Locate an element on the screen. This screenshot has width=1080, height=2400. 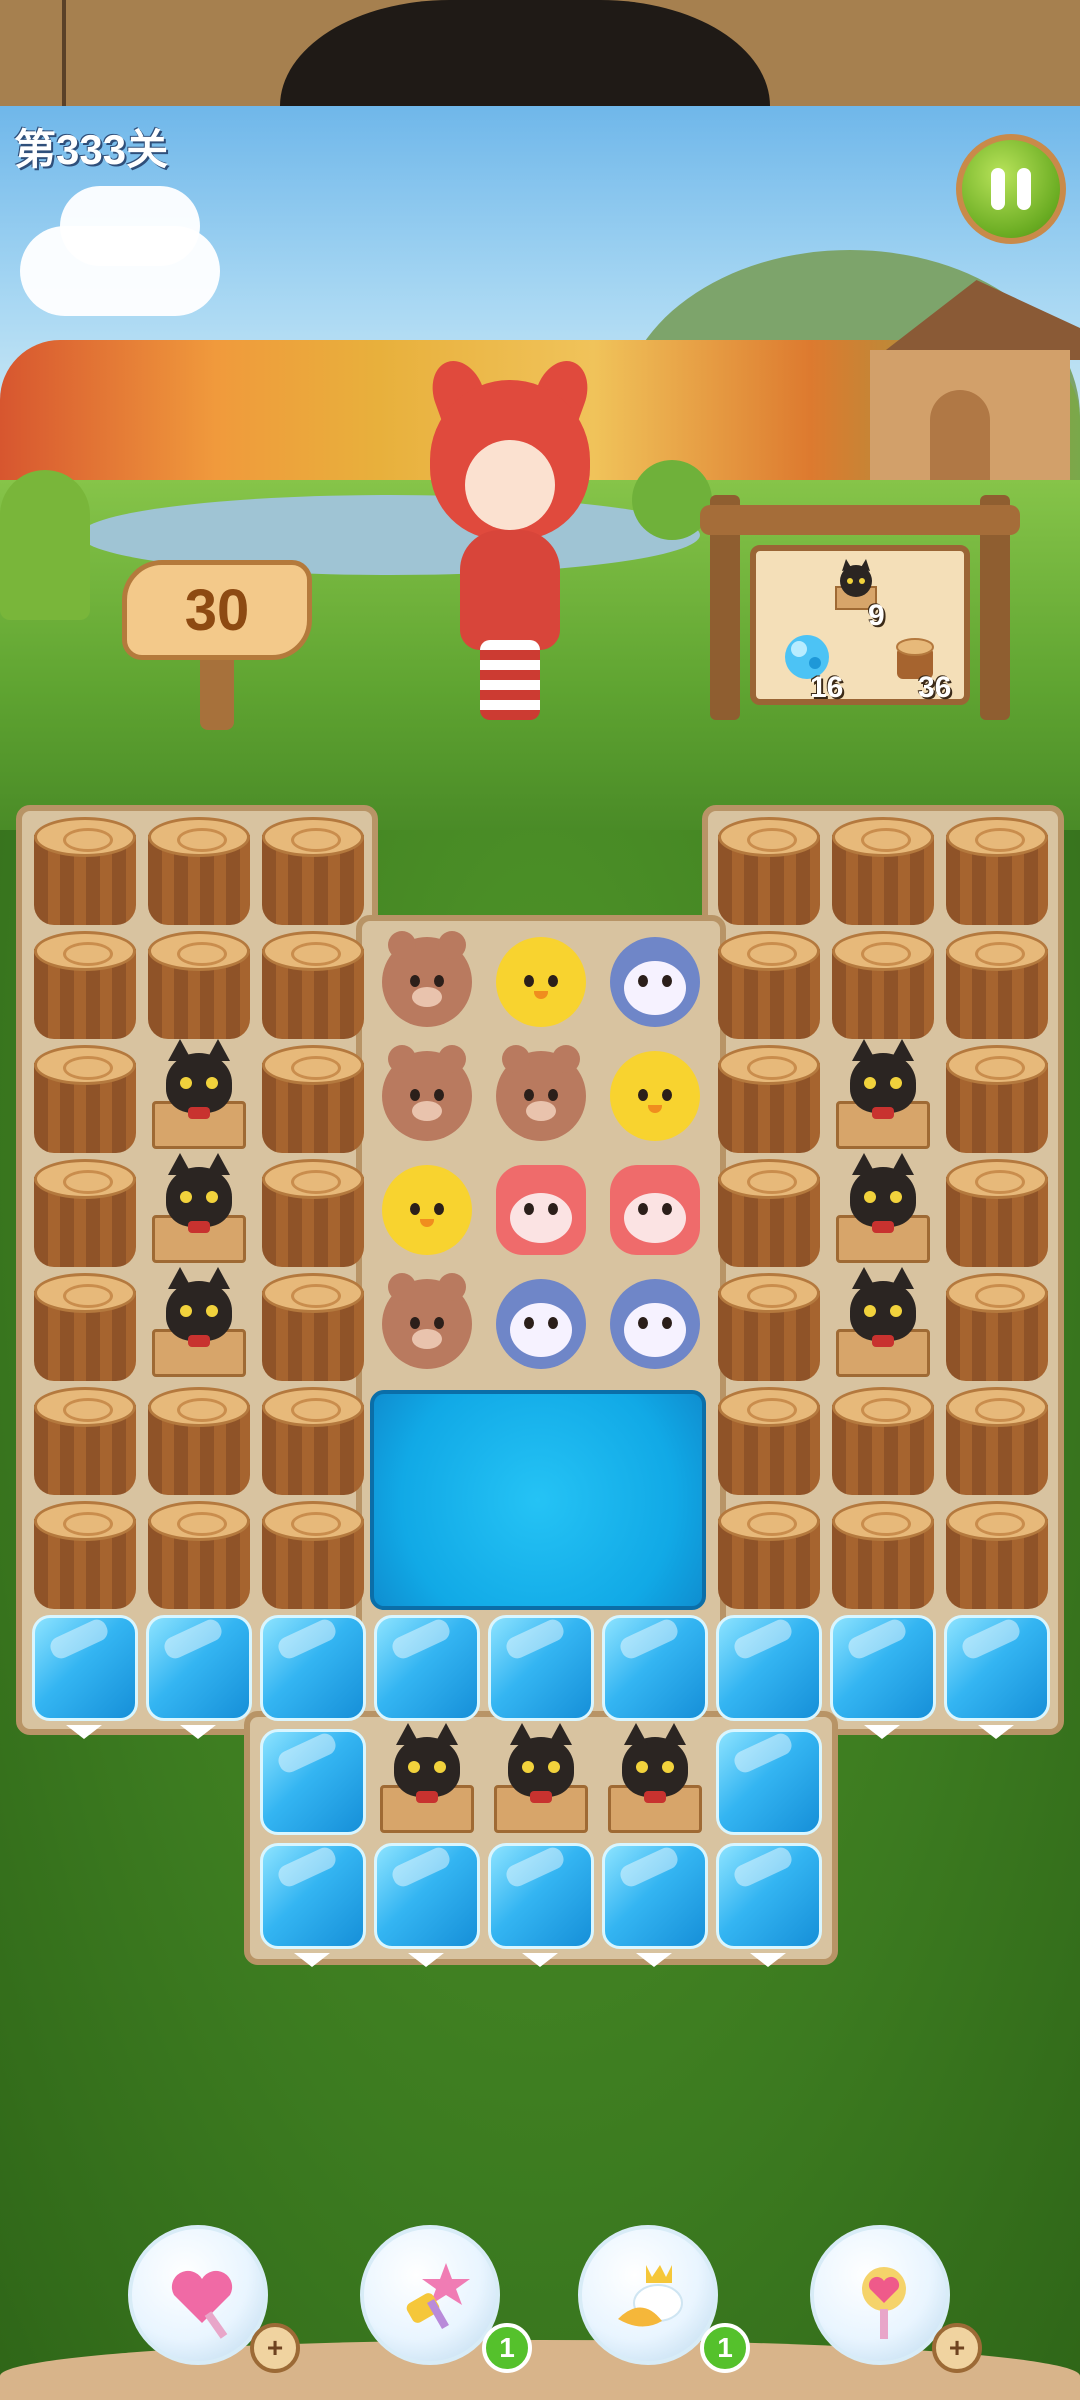
black-cat-box-icon is located at coordinates (541, 1780).